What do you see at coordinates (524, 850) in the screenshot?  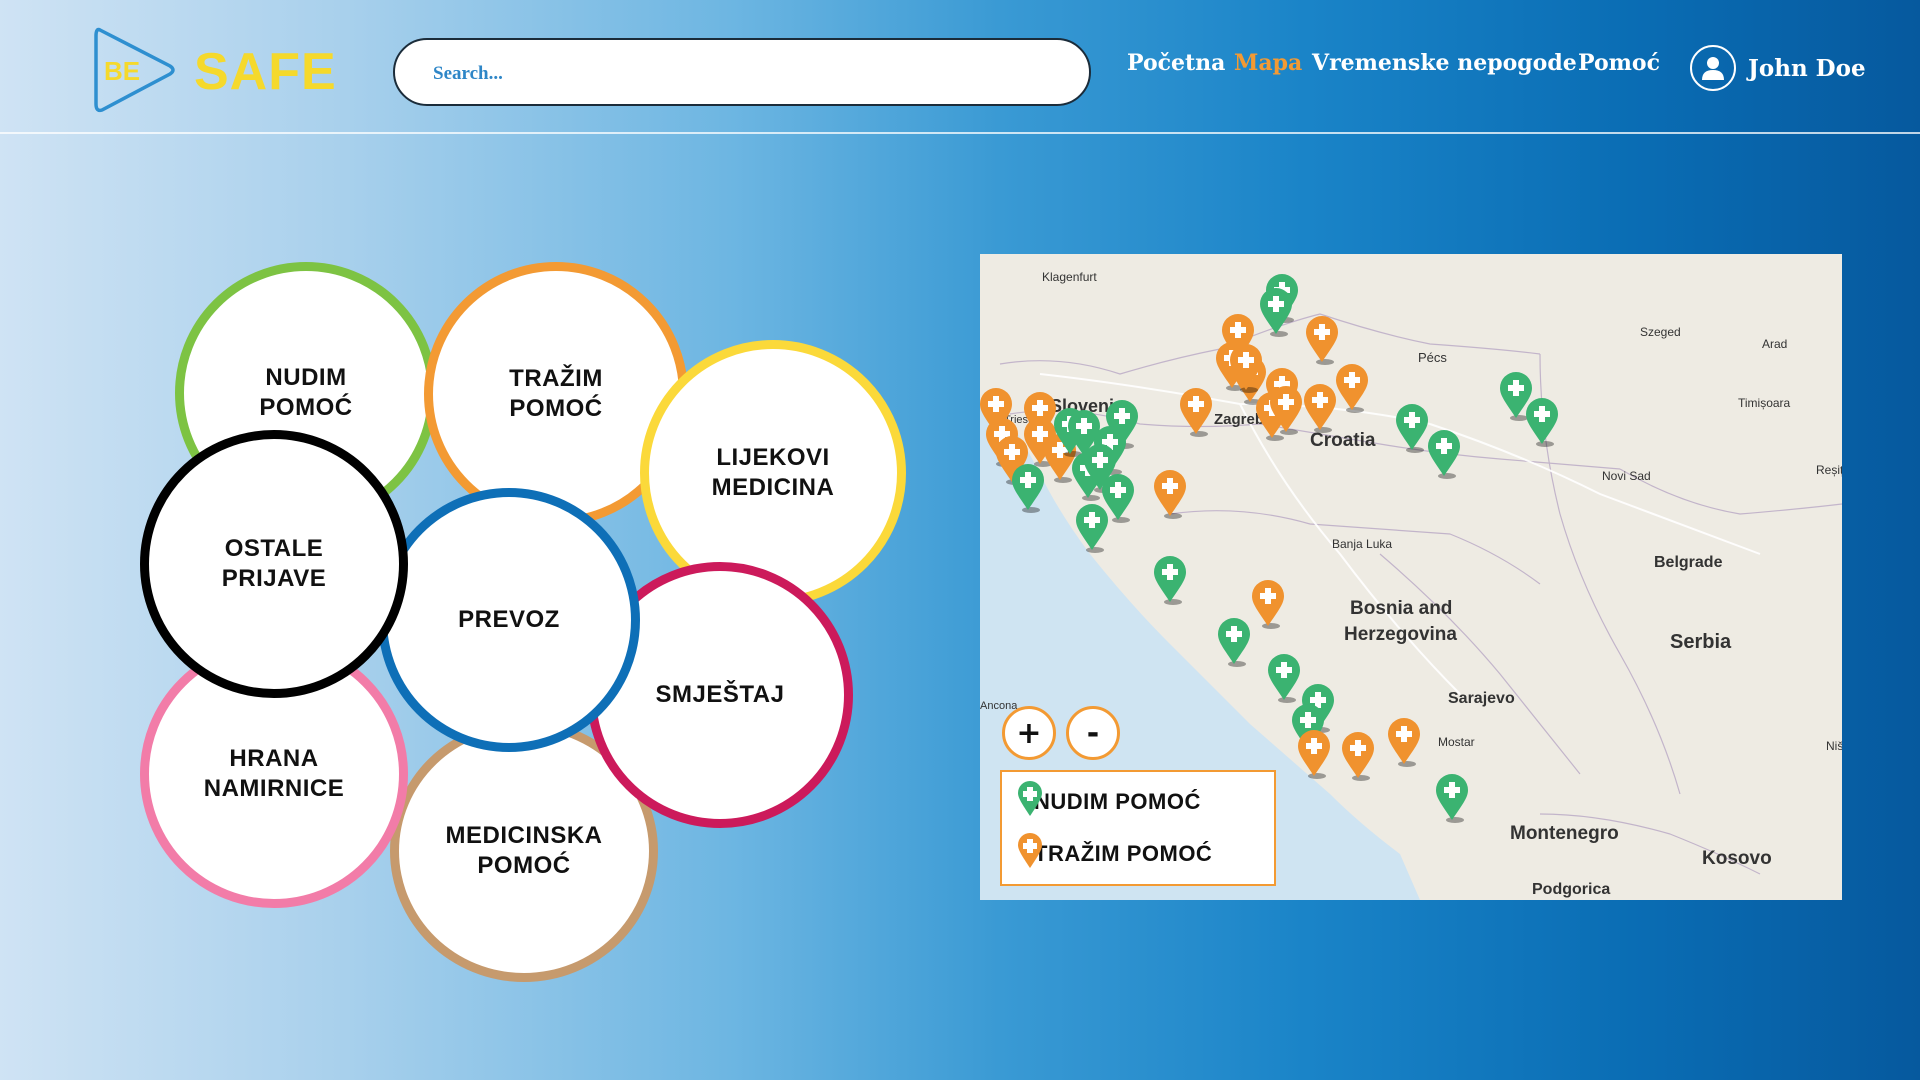 I see `bubble-label: MEDICINSKA POMOĆ` at bounding box center [524, 850].